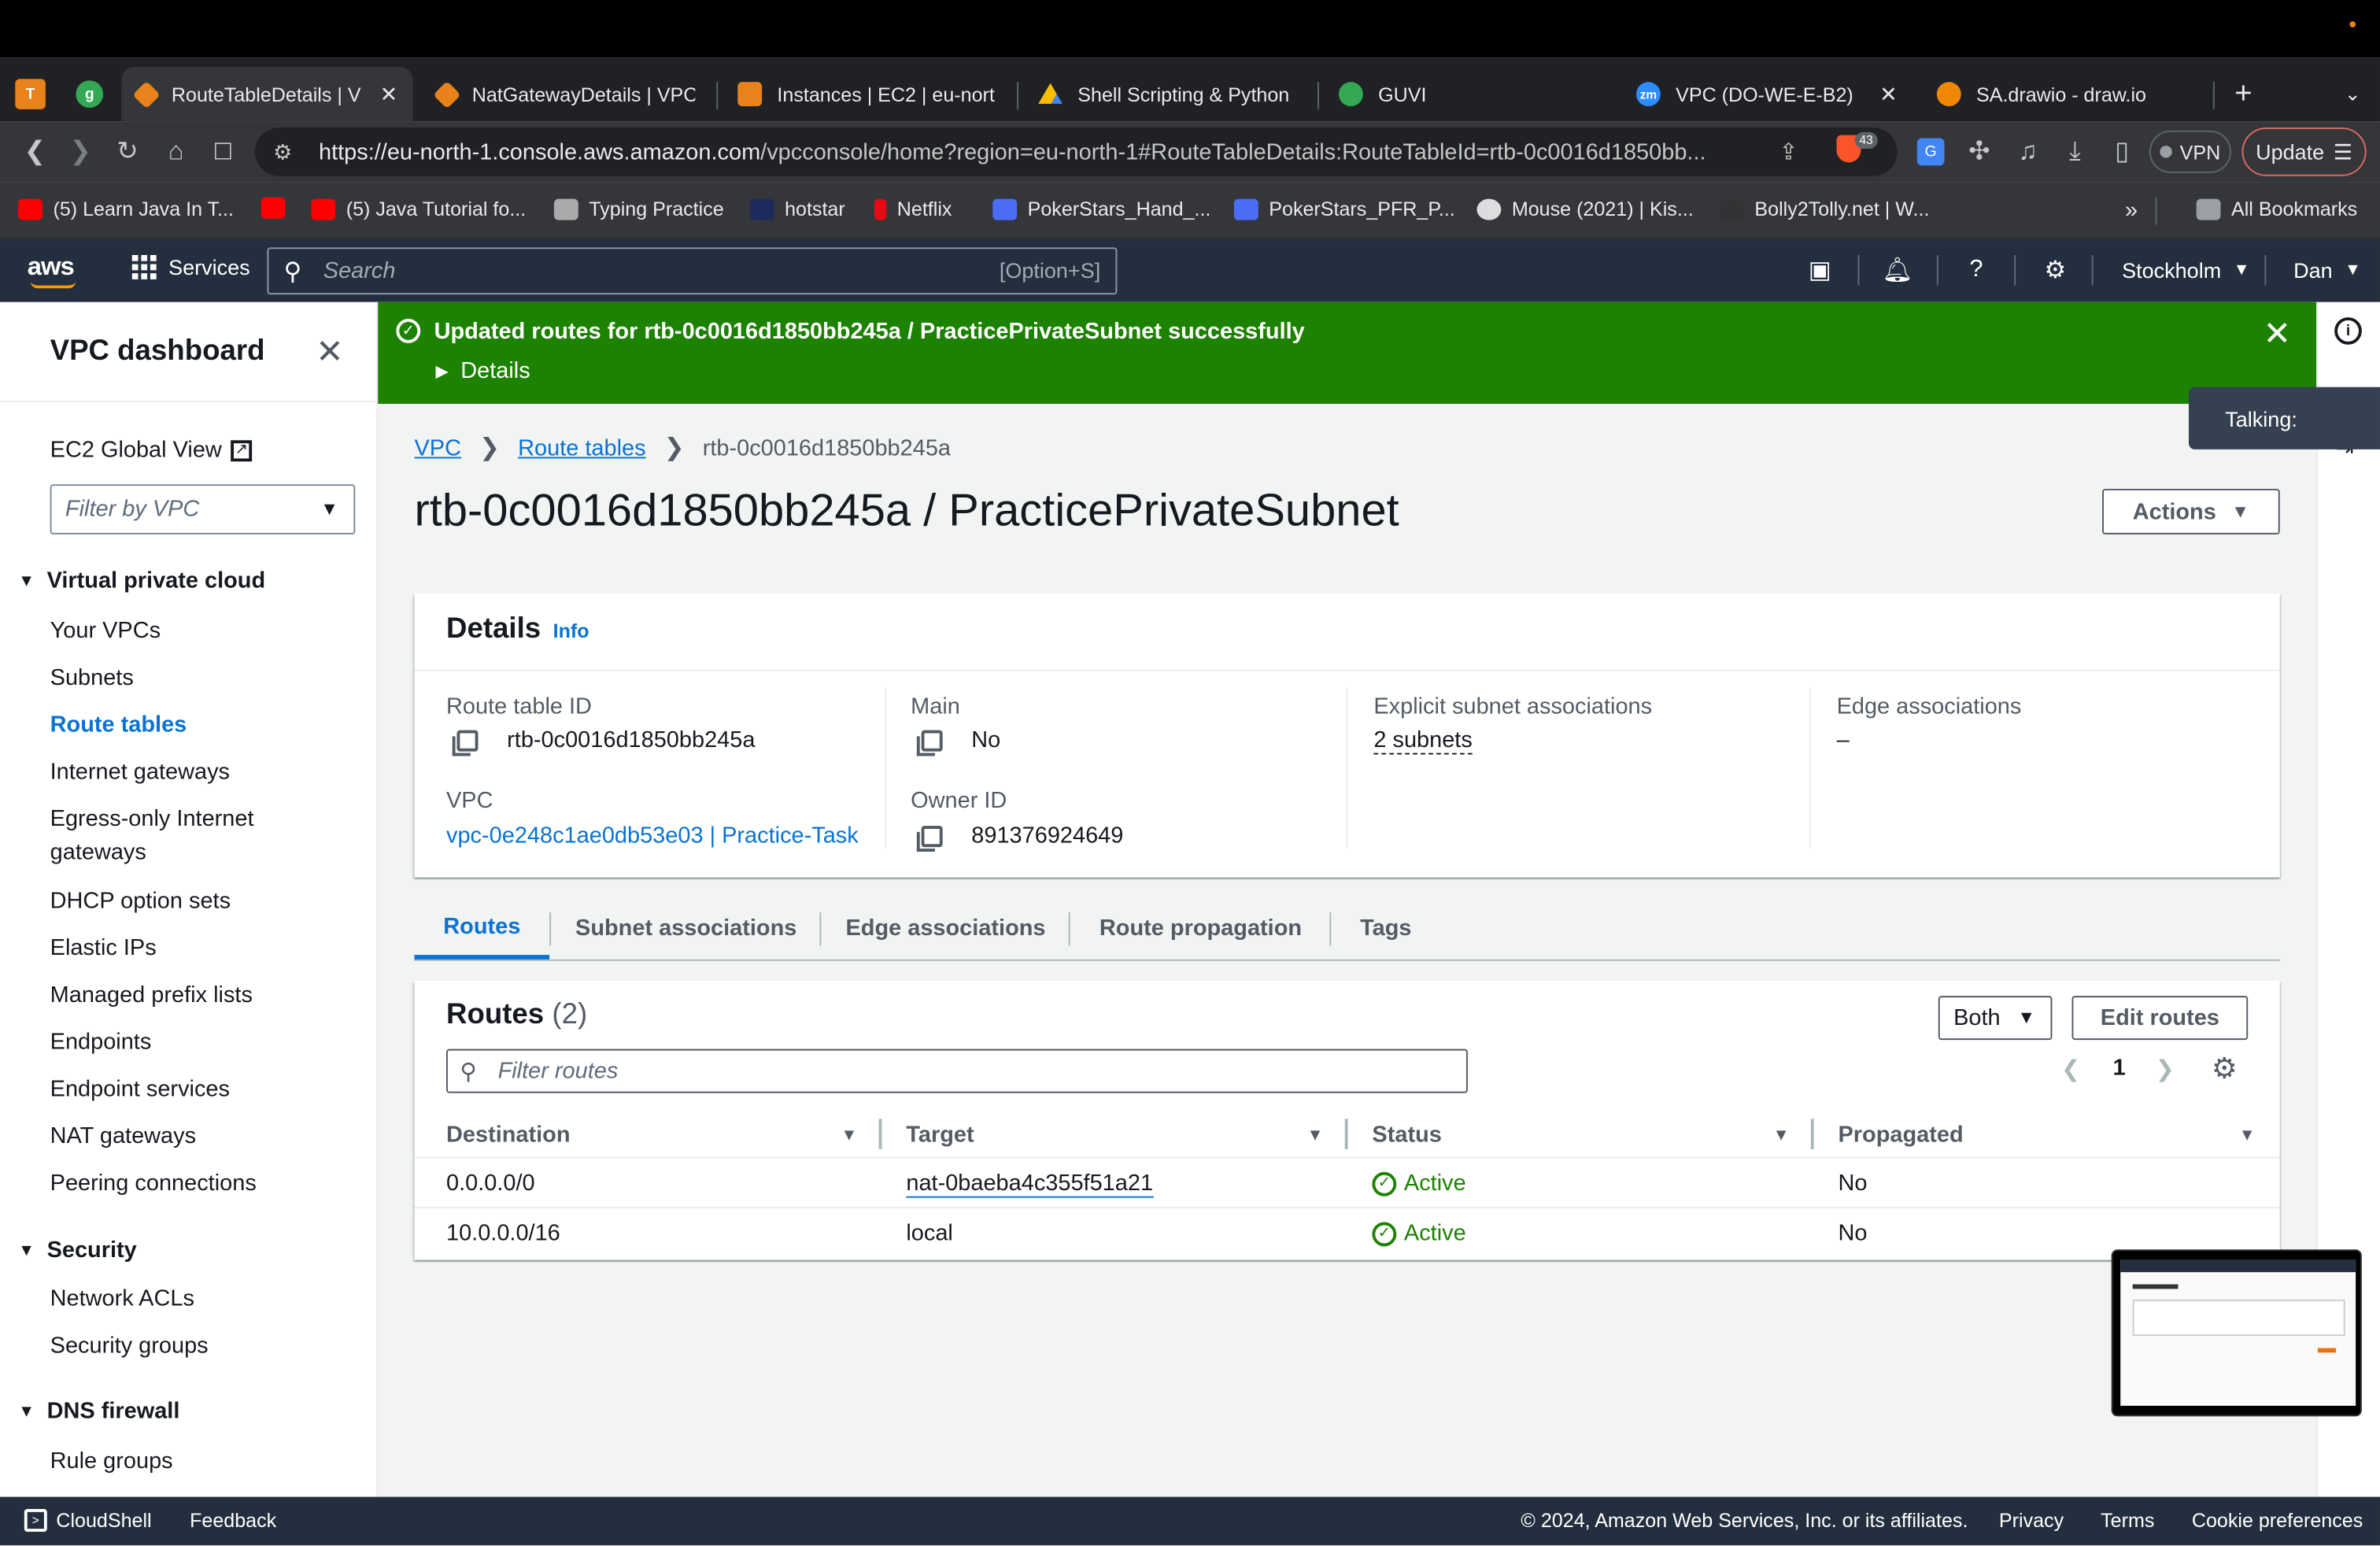 The width and height of the screenshot is (2380, 1546). Describe the element at coordinates (140, 1089) in the screenshot. I see `sidebar-item-endpoint-services: Endpoint services` at that location.